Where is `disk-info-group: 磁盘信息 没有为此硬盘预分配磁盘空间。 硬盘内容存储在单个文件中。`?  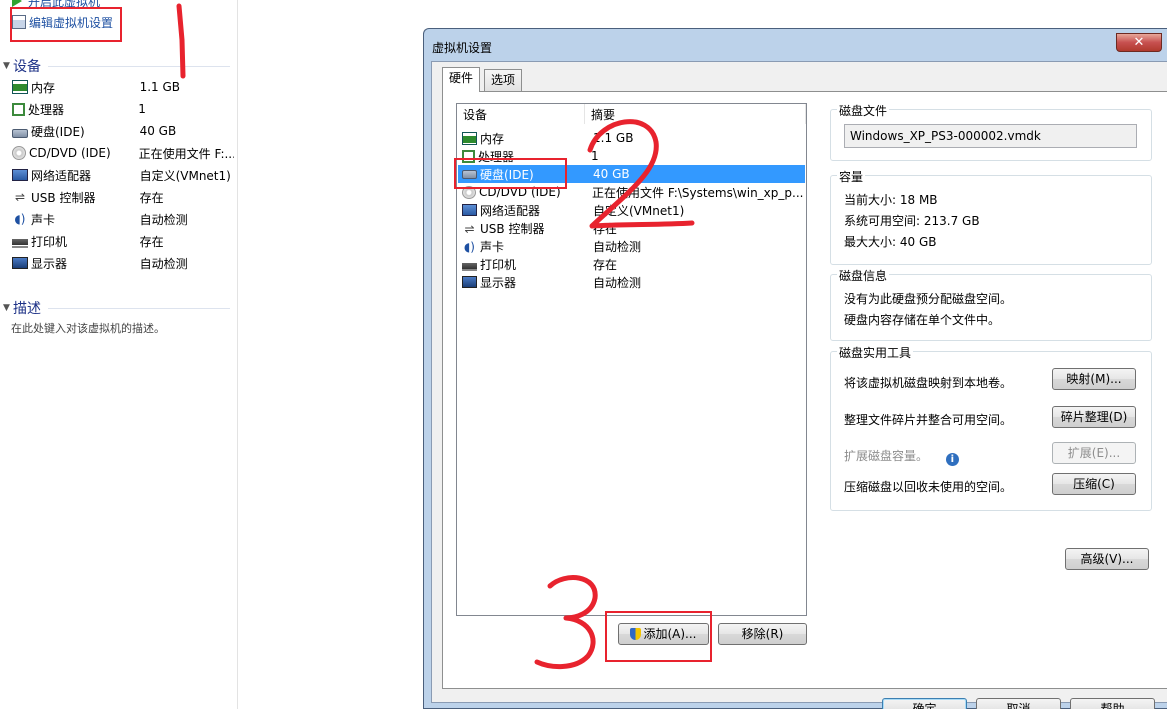 disk-info-group: 磁盘信息 没有为此硬盘预分配磁盘空间。 硬盘内容存储在单个文件中。 is located at coordinates (991, 304).